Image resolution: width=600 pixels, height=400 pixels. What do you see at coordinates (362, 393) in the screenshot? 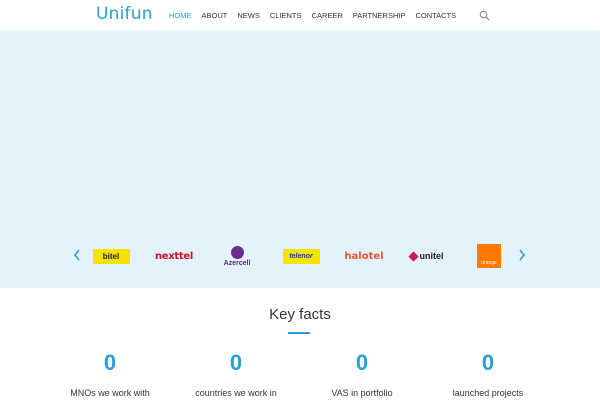
I see `fact-label: VAS in portfolio` at bounding box center [362, 393].